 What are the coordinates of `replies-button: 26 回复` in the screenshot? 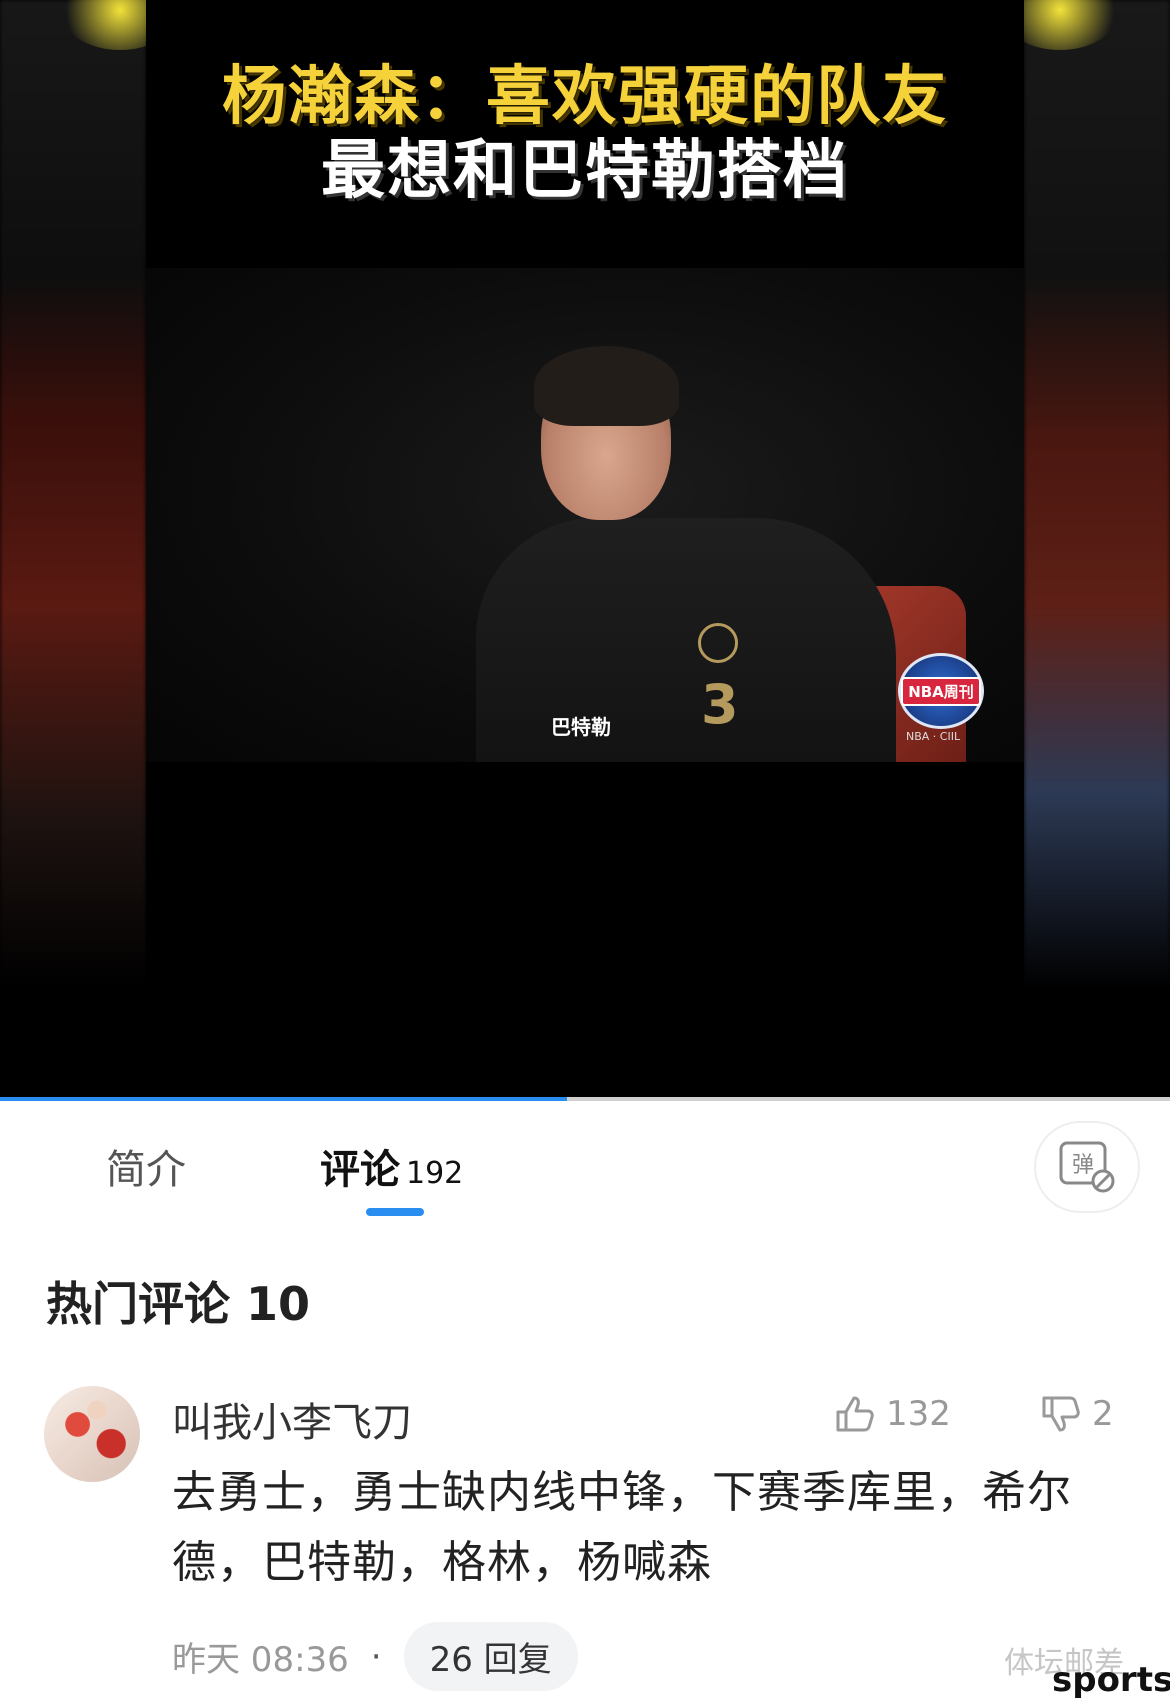 It's located at (490, 1656).